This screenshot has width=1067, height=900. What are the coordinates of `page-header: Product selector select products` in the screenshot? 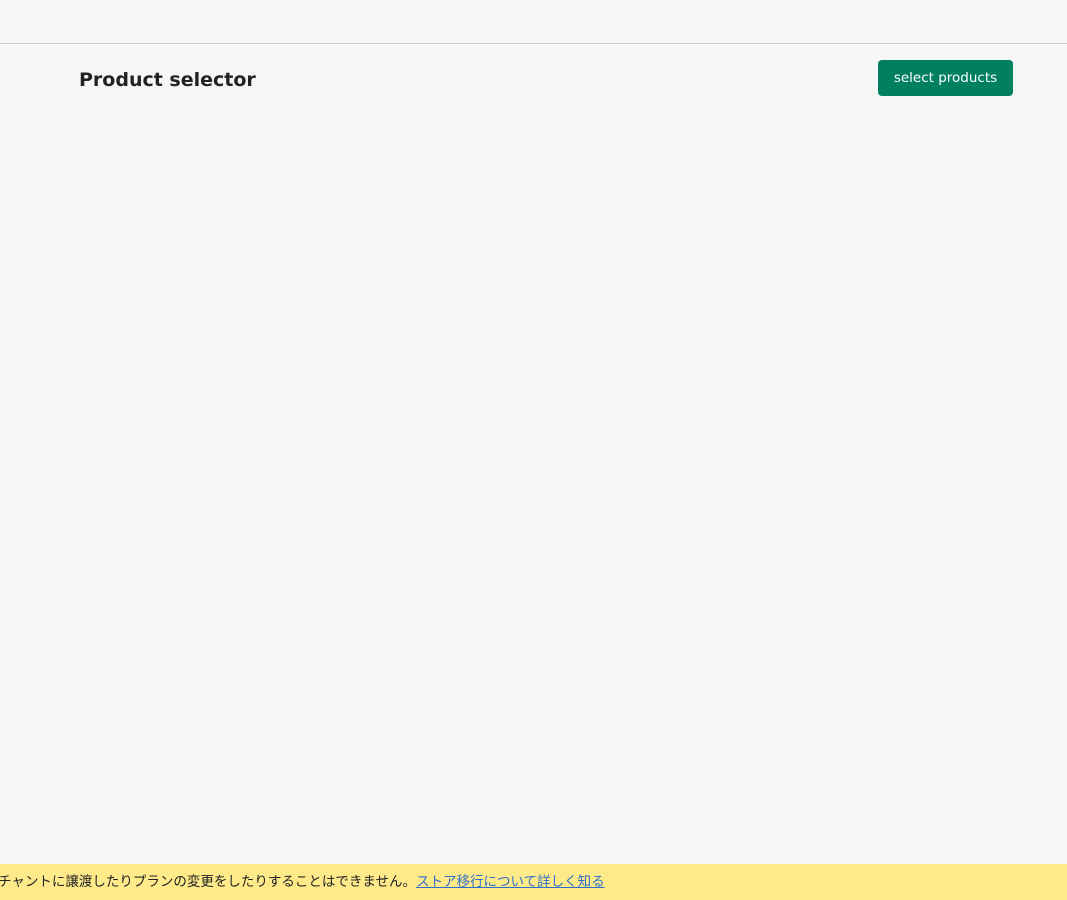 It's located at (533, 80).